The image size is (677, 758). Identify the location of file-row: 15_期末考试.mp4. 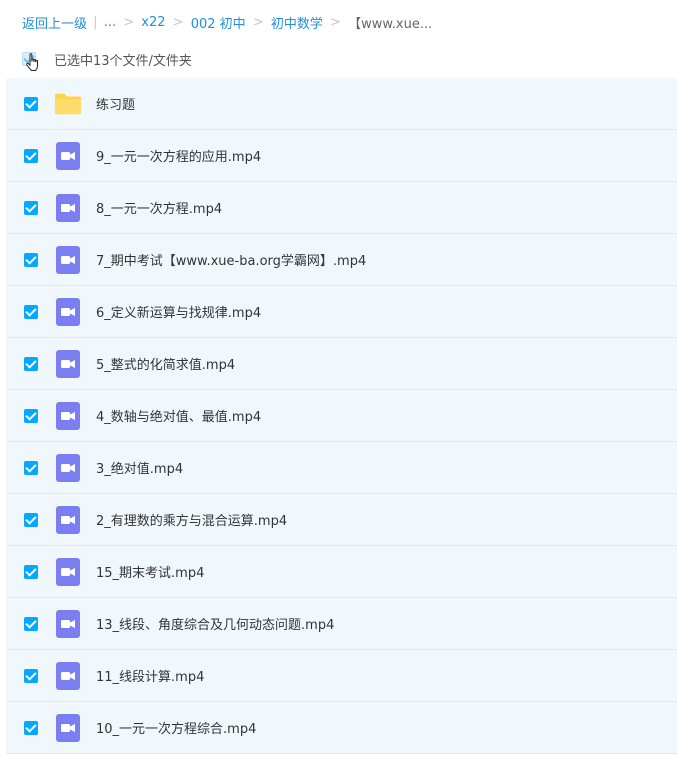
(341, 572).